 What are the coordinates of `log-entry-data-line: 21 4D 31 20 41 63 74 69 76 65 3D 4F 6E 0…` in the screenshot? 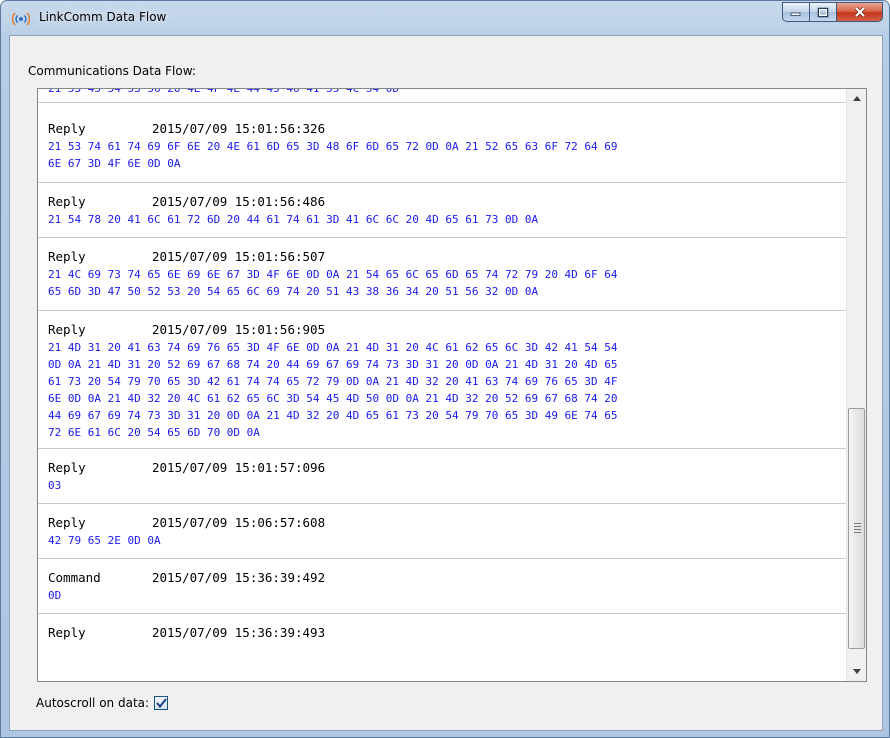 It's located at (333, 347).